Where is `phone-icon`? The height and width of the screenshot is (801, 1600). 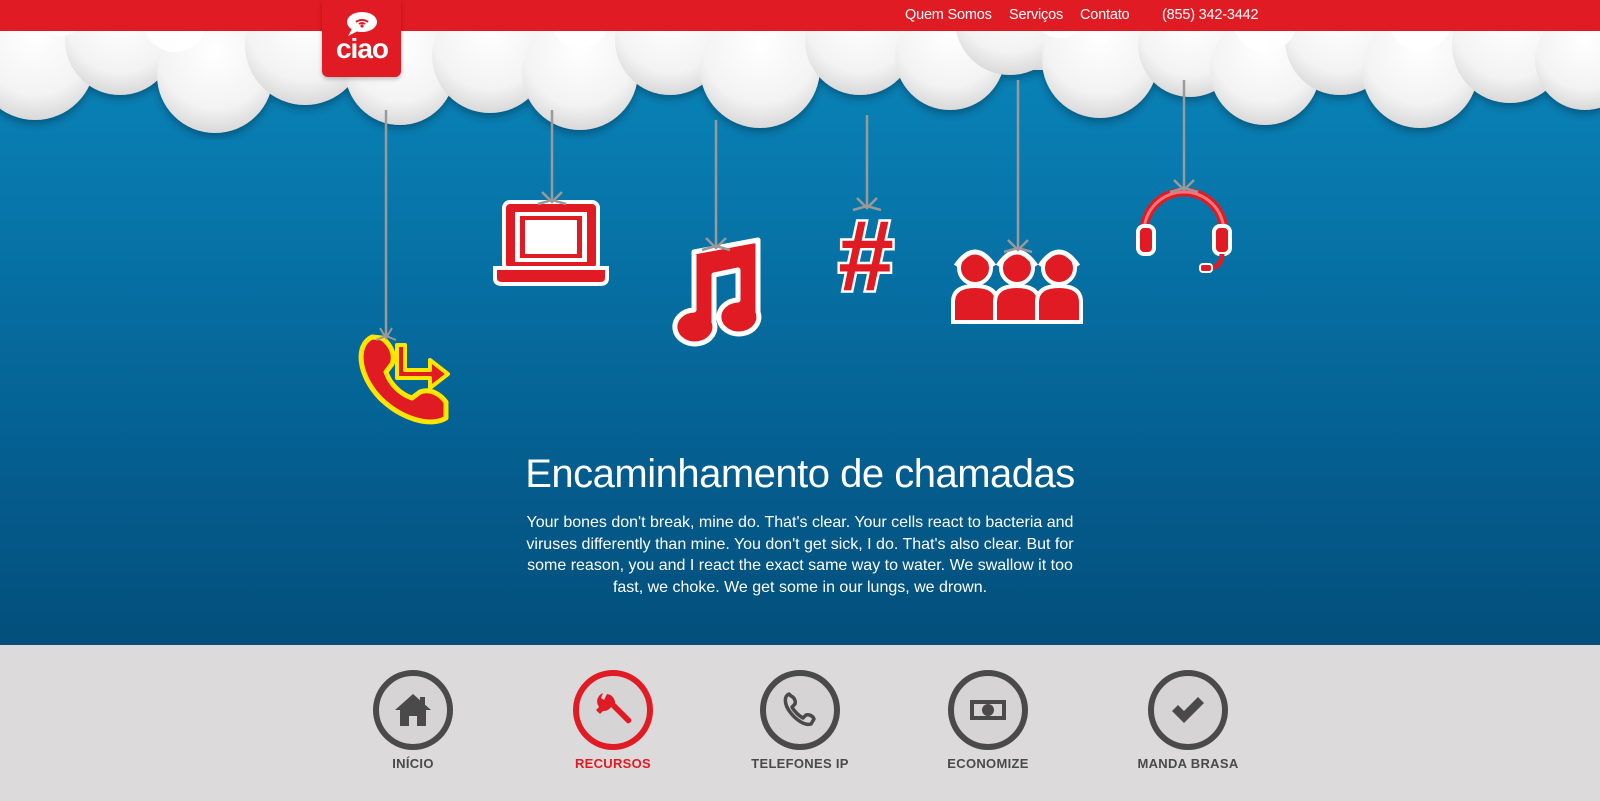
phone-icon is located at coordinates (799, 709).